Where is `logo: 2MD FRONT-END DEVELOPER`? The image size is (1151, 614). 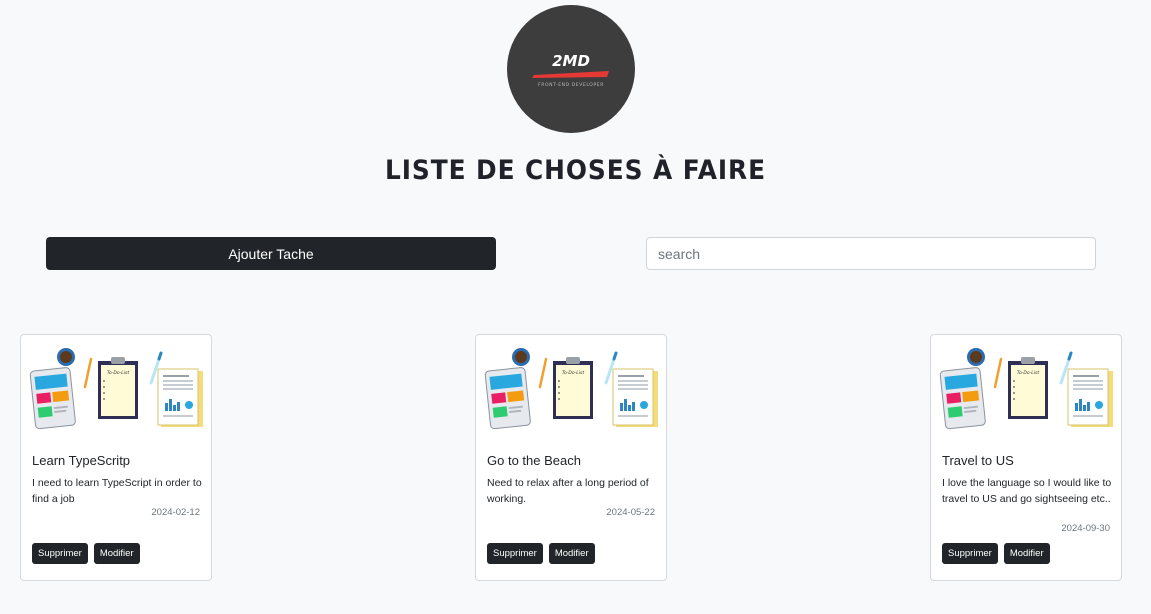 logo: 2MD FRONT-END DEVELOPER is located at coordinates (571, 69).